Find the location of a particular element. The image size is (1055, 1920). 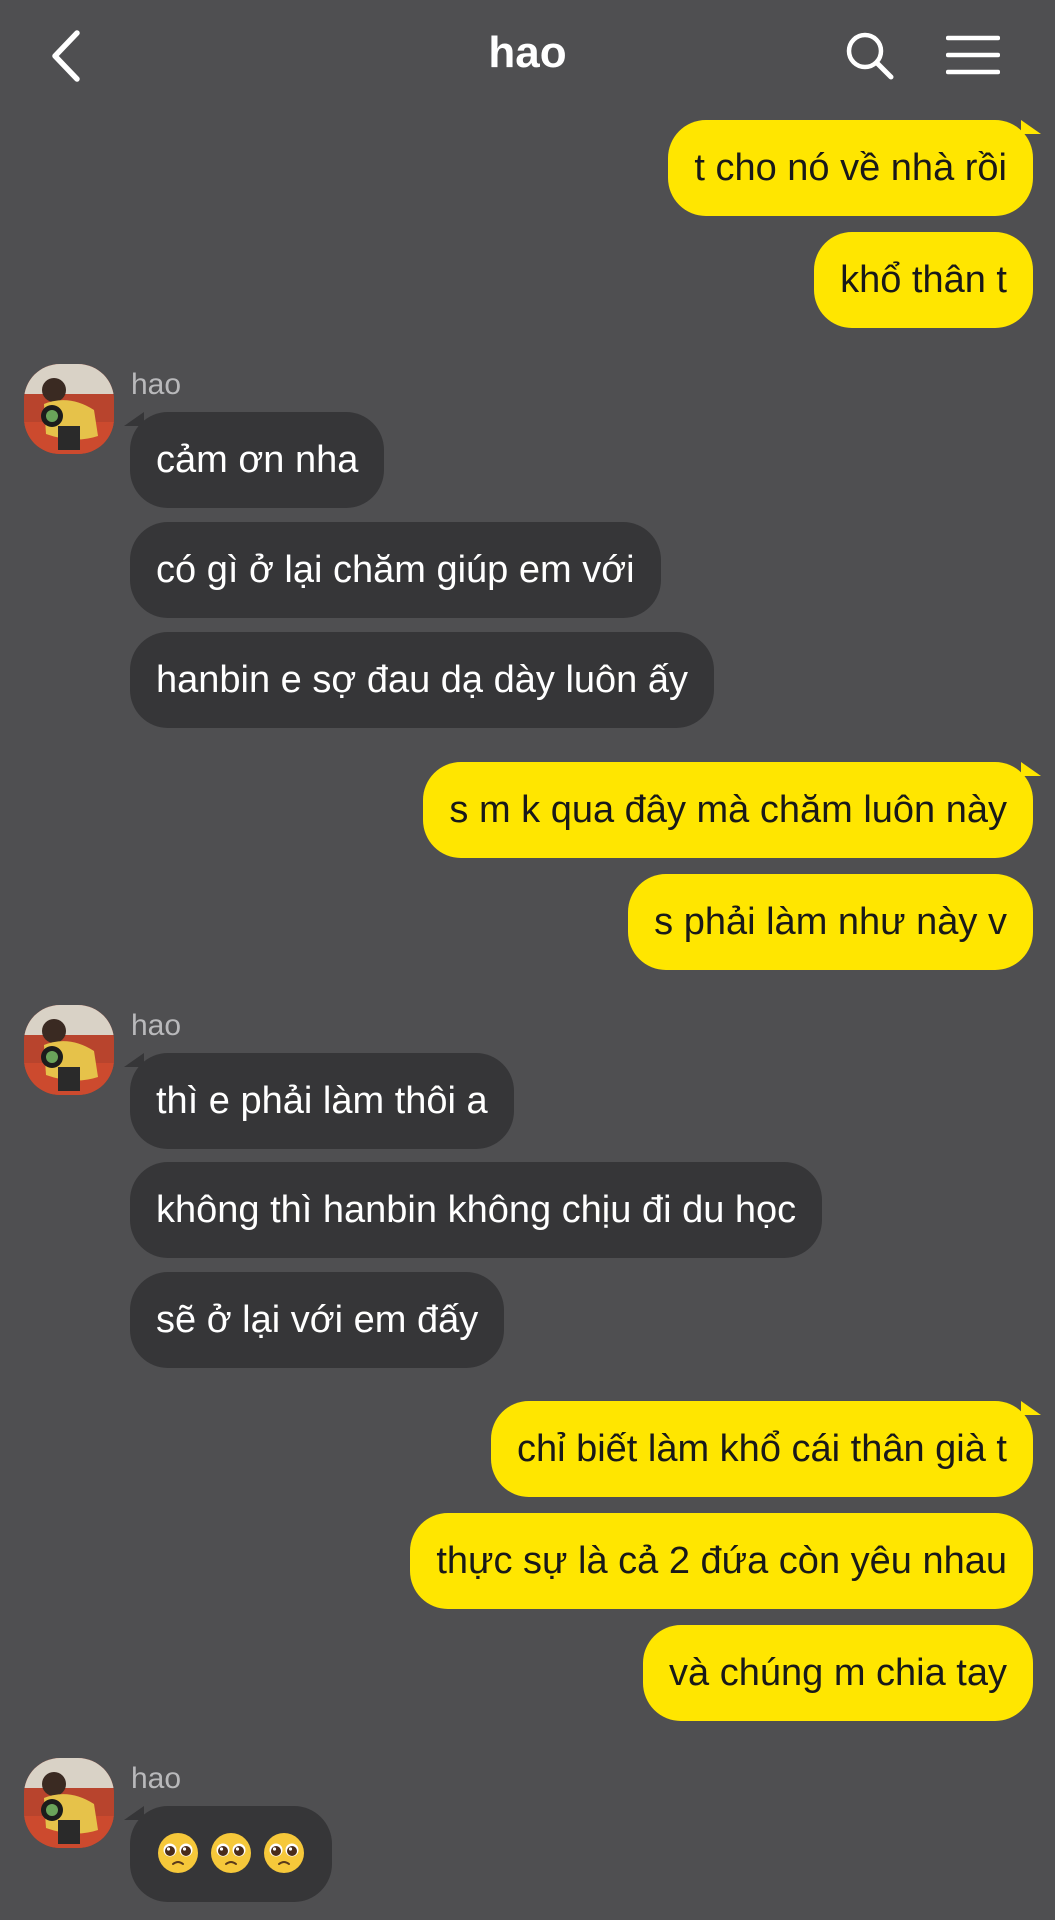

menu-button is located at coordinates (973, 55).